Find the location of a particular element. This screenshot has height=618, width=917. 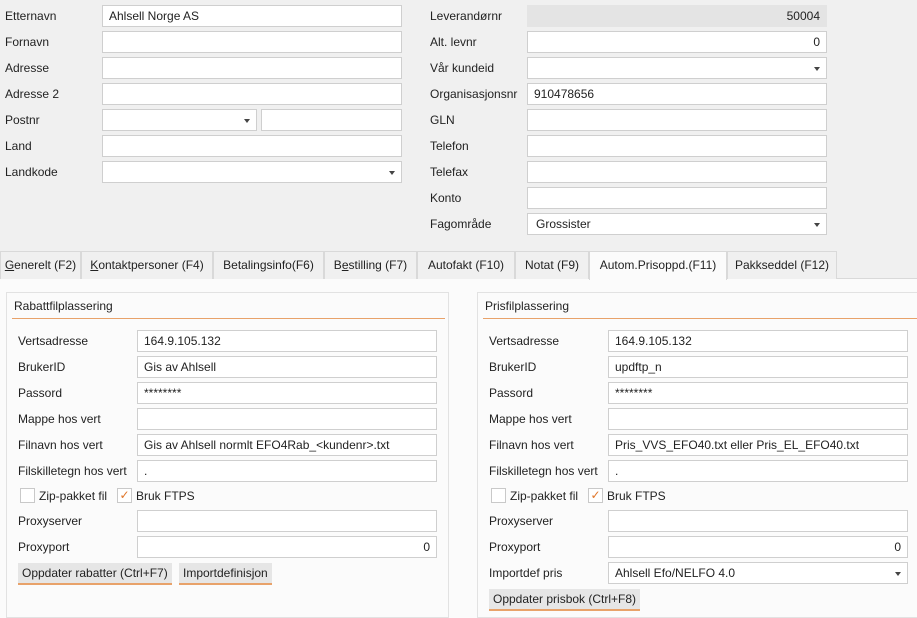

fagomrade-label: Fagområde is located at coordinates (461, 224).